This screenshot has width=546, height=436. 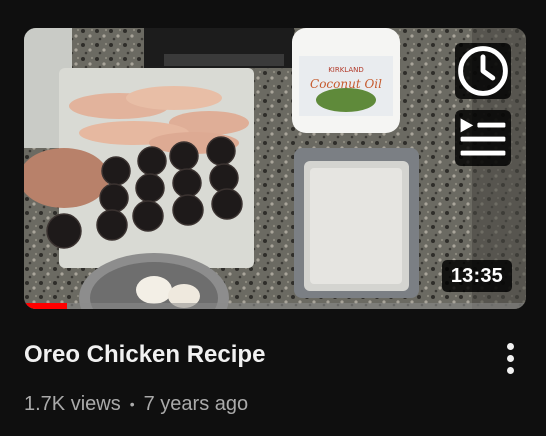 What do you see at coordinates (196, 404) in the screenshot?
I see `upload-age: 7 years ago` at bounding box center [196, 404].